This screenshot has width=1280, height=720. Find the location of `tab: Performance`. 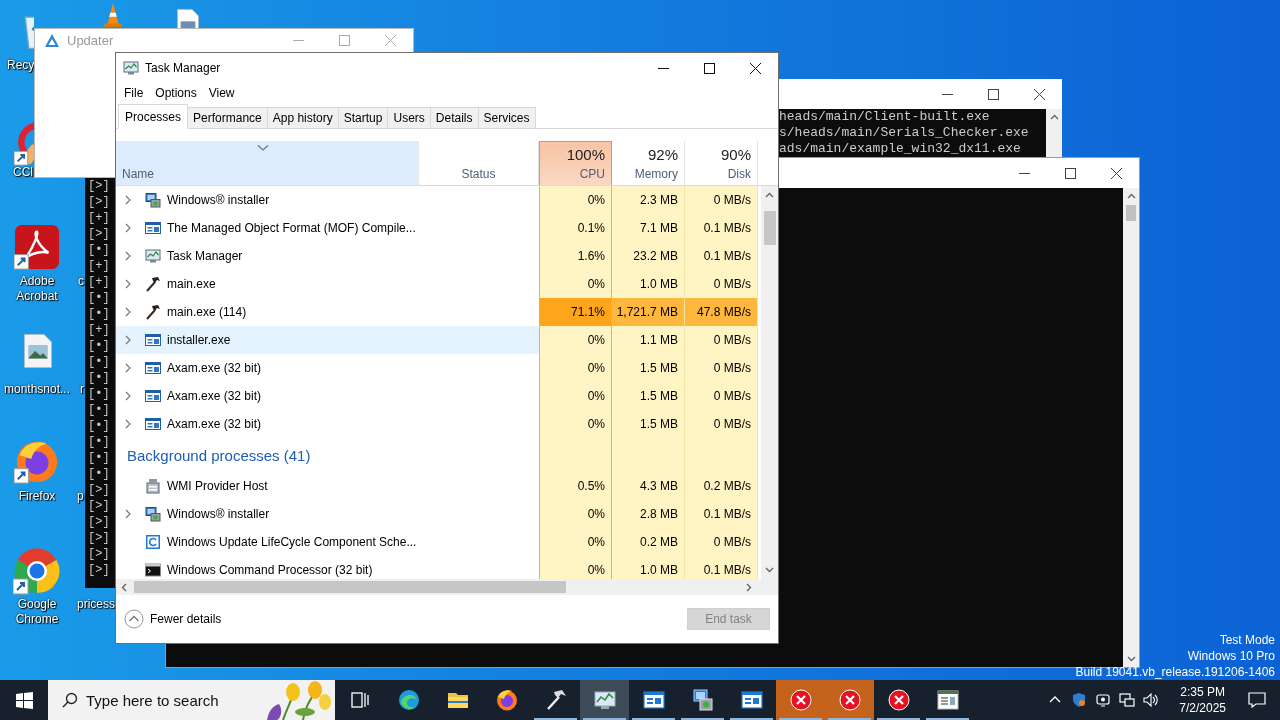

tab: Performance is located at coordinates (227, 117).